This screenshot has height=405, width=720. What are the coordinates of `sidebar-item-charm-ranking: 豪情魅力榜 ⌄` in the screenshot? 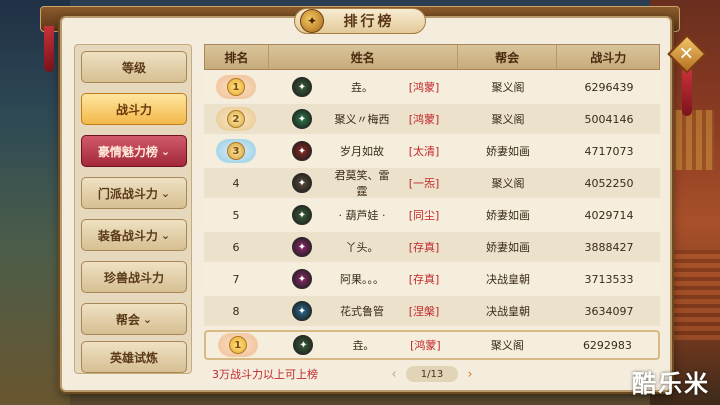 It's located at (134, 151).